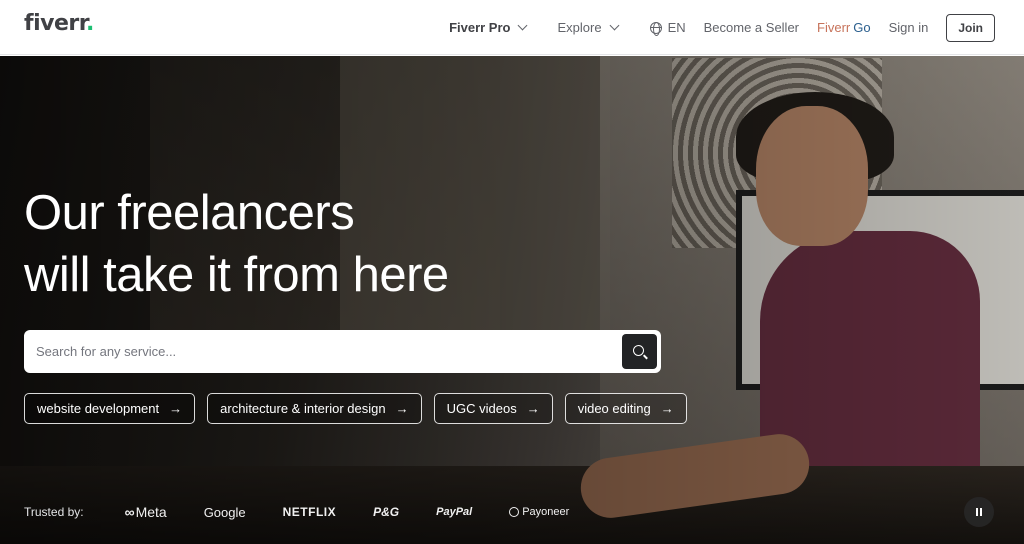 The image size is (1024, 544). What do you see at coordinates (579, 27) in the screenshot?
I see `nav-explore-label: Explore` at bounding box center [579, 27].